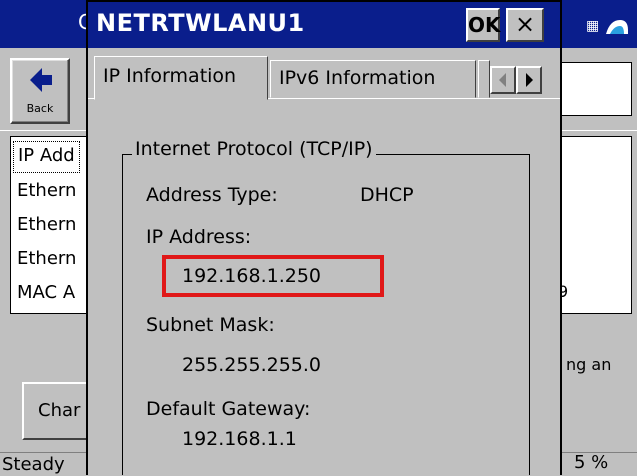 This screenshot has height=476, width=637. What do you see at coordinates (59, 410) in the screenshot?
I see `change-button-label: Char` at bounding box center [59, 410].